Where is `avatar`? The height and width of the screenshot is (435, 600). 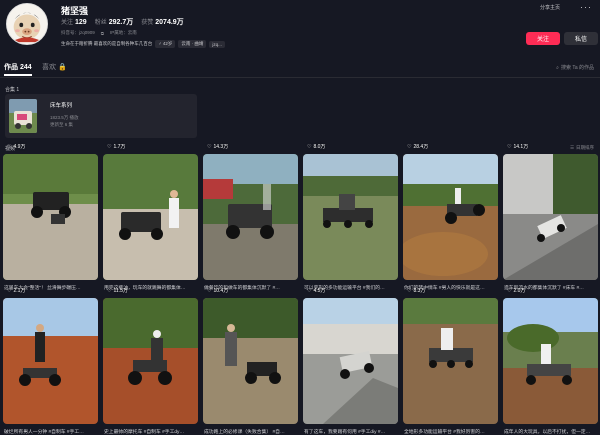
avatar is located at coordinates (27, 24).